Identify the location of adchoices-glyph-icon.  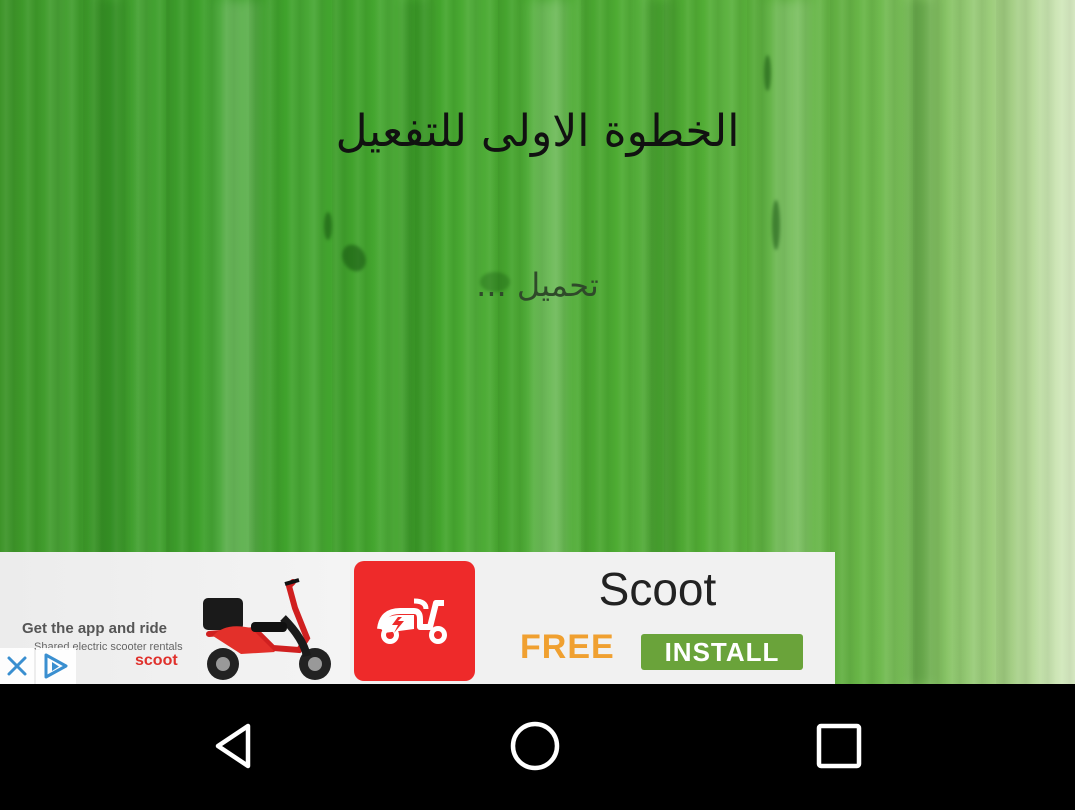
(56, 666).